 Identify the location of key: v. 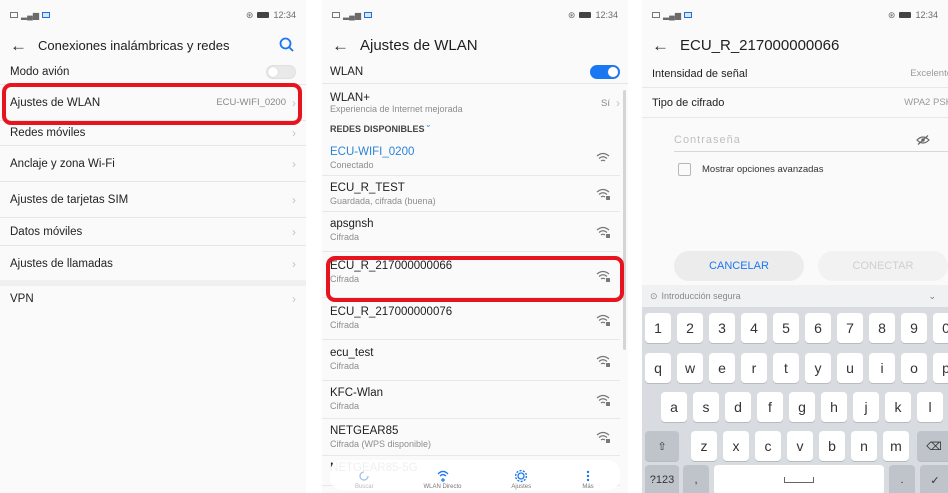
(800, 446).